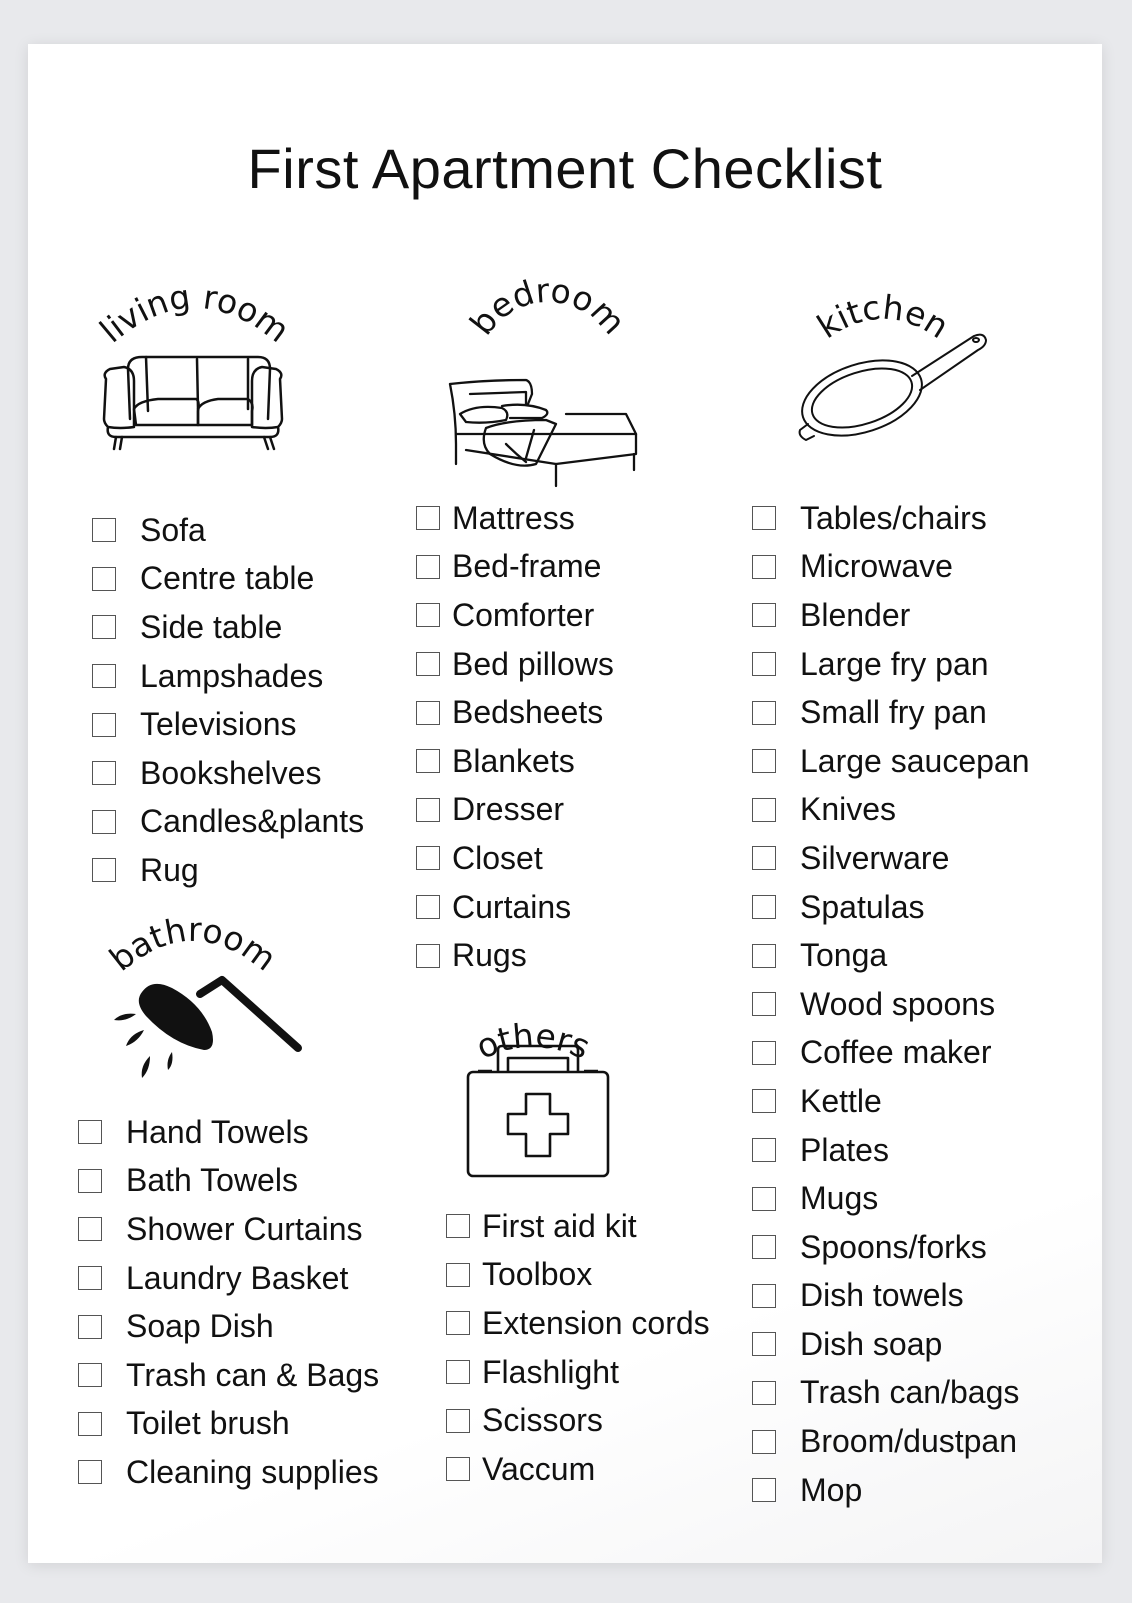 Image resolution: width=1132 pixels, height=1603 pixels. What do you see at coordinates (173, 529) in the screenshot?
I see `checklist-item-label: Sofa` at bounding box center [173, 529].